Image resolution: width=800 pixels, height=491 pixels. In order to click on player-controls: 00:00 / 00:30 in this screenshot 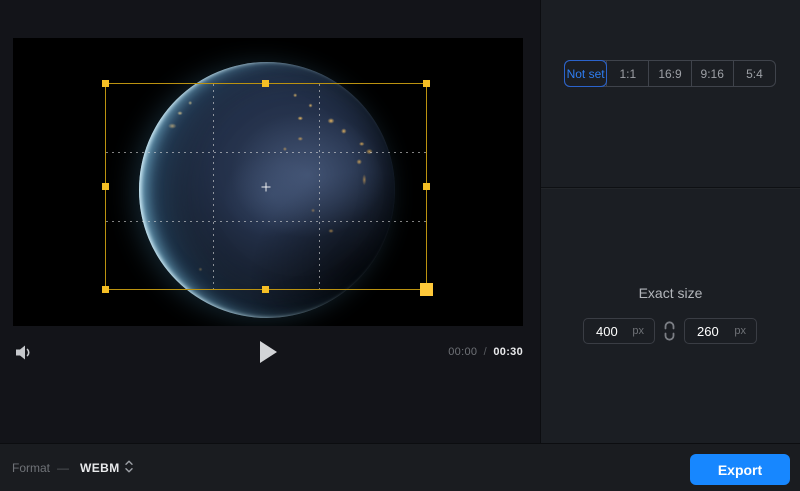, I will do `click(268, 353)`.